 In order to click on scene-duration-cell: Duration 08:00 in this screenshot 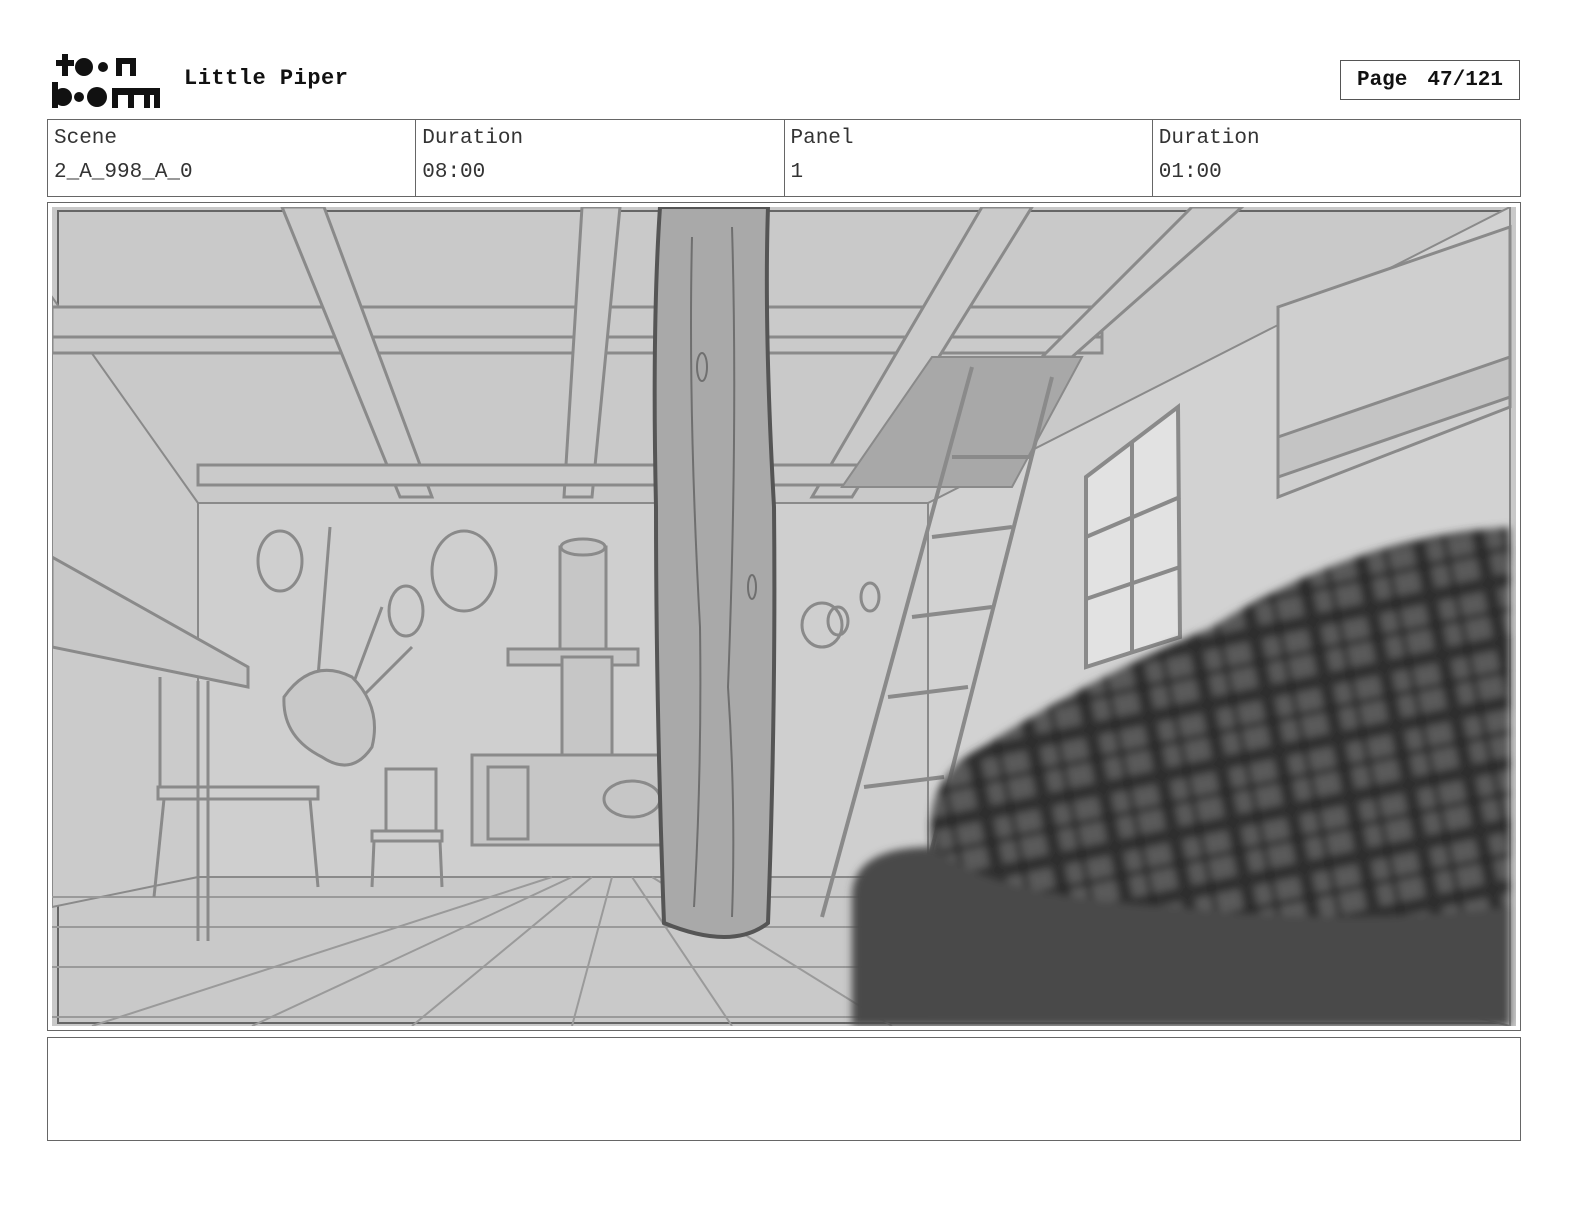, I will do `click(600, 158)`.